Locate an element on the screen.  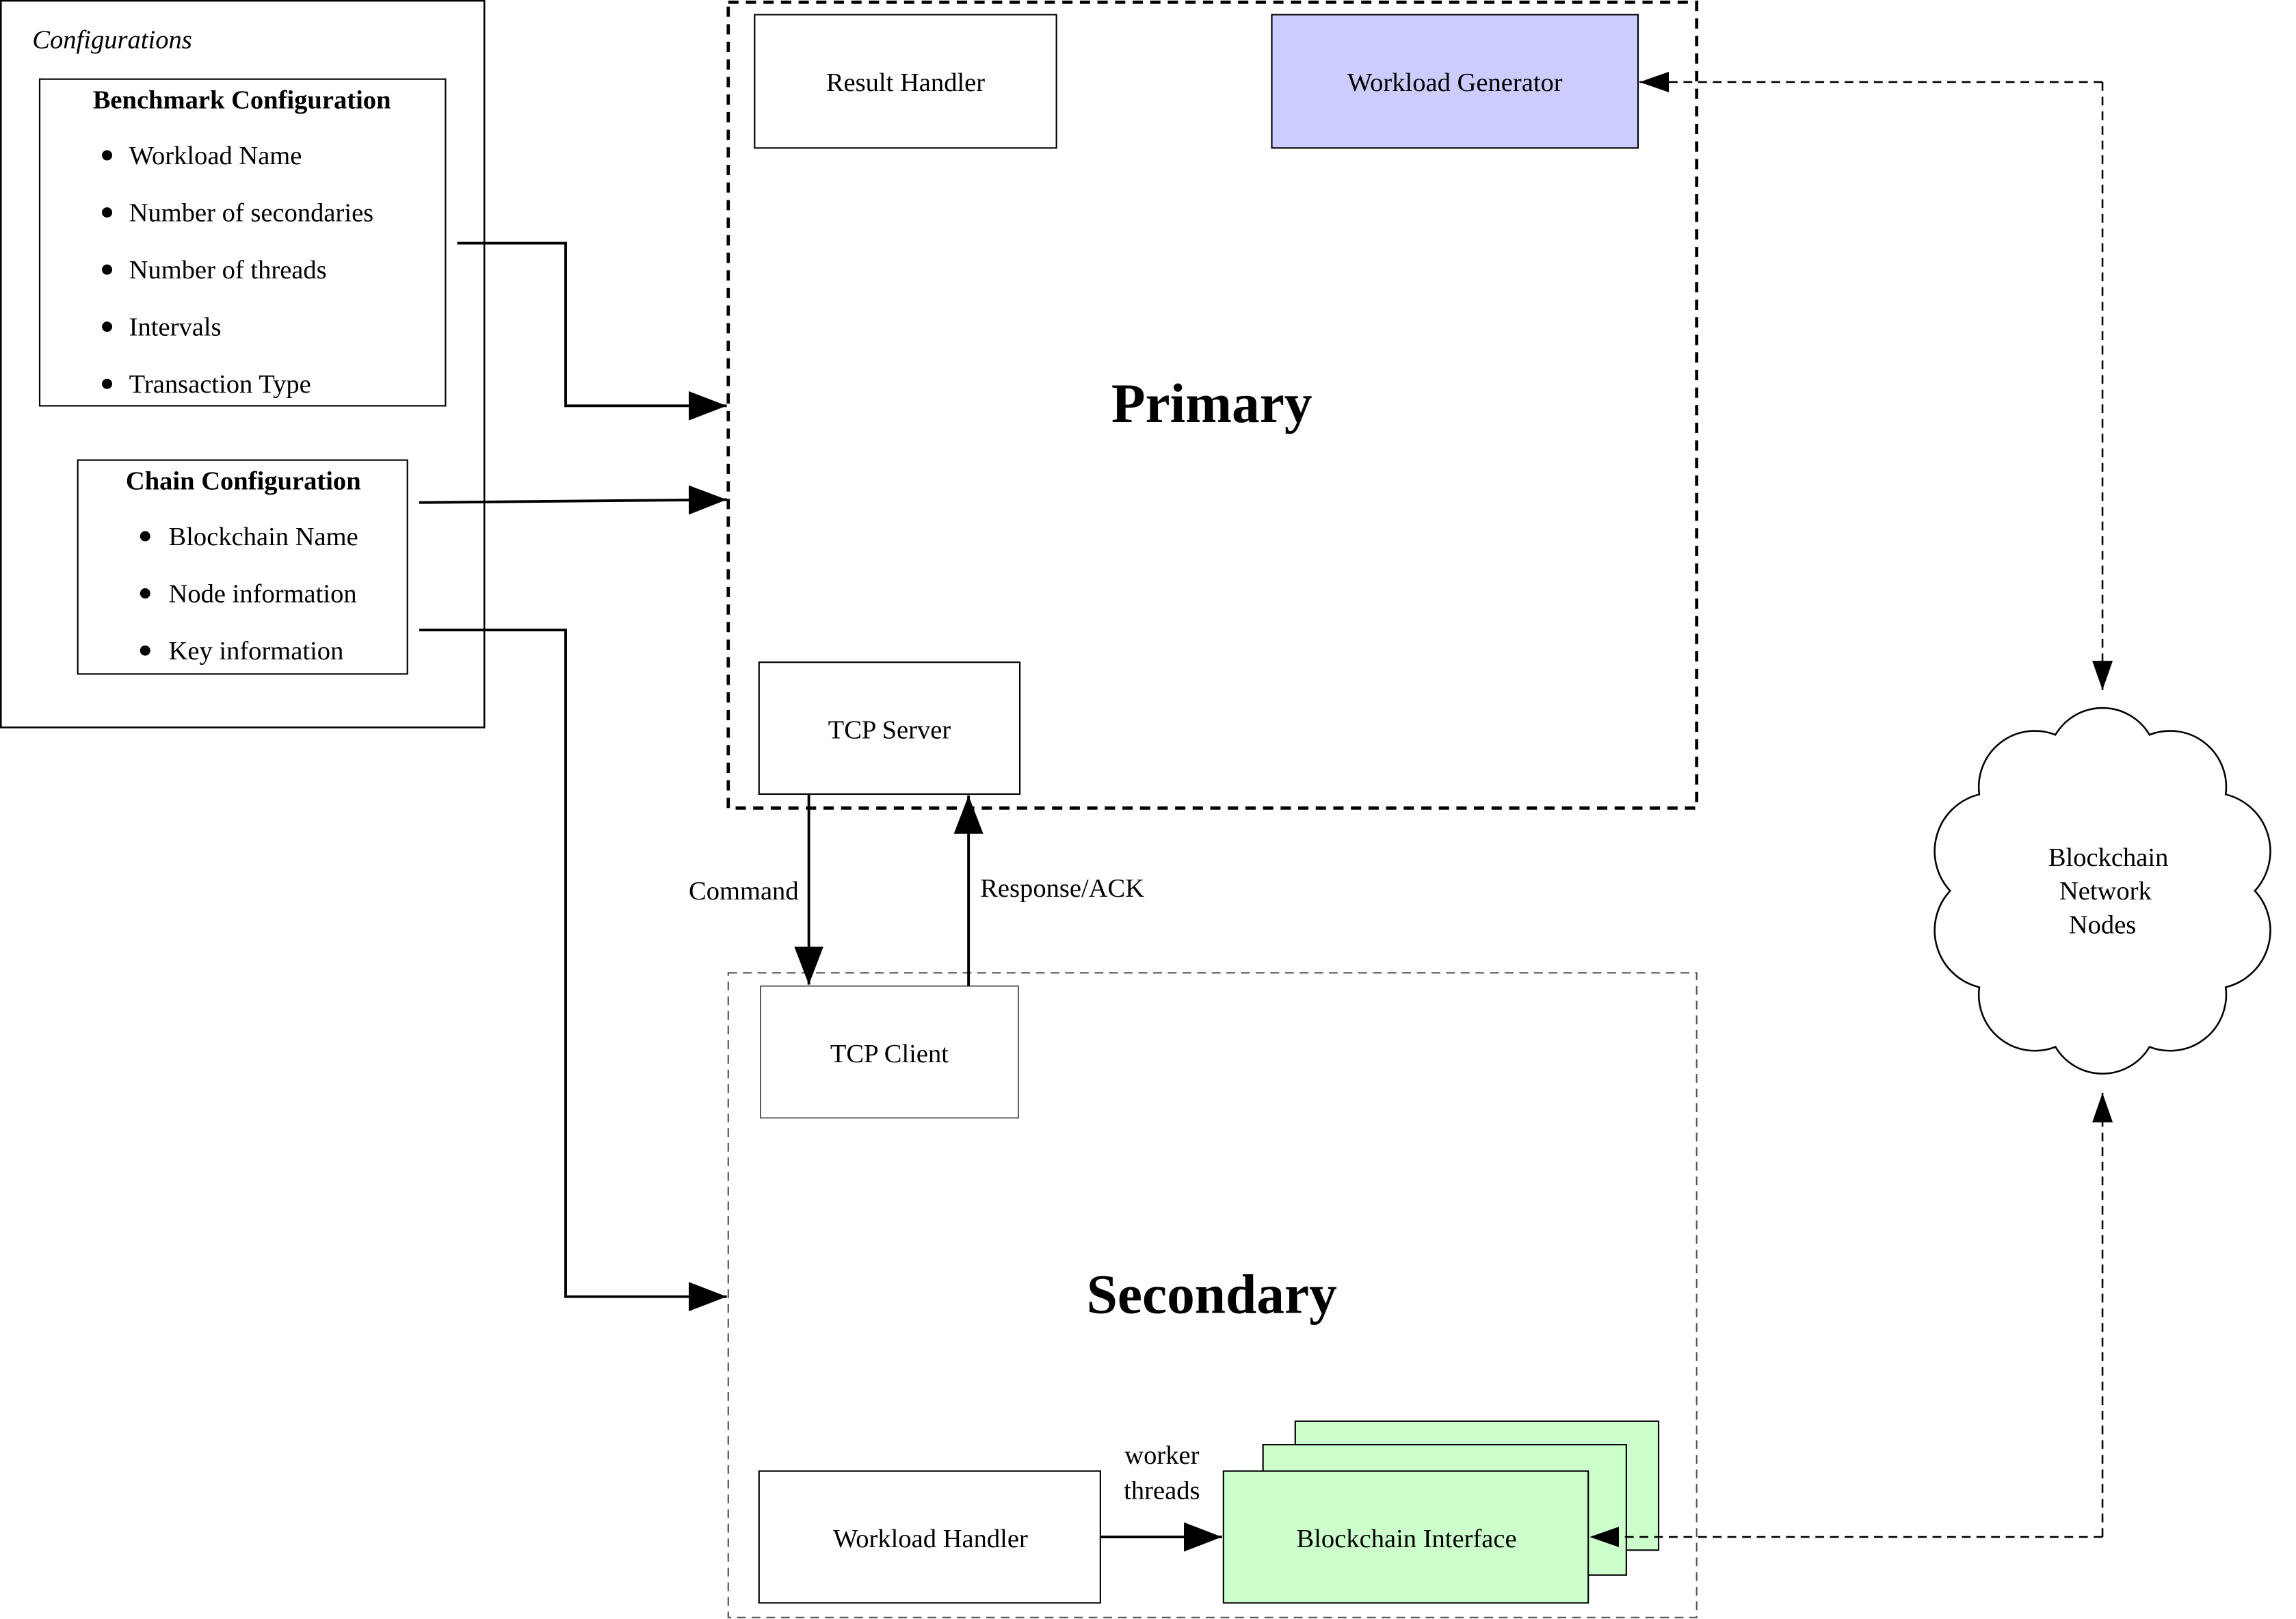
benchmark-configuration-title: Benchmark Configuration is located at coordinates (242, 101).